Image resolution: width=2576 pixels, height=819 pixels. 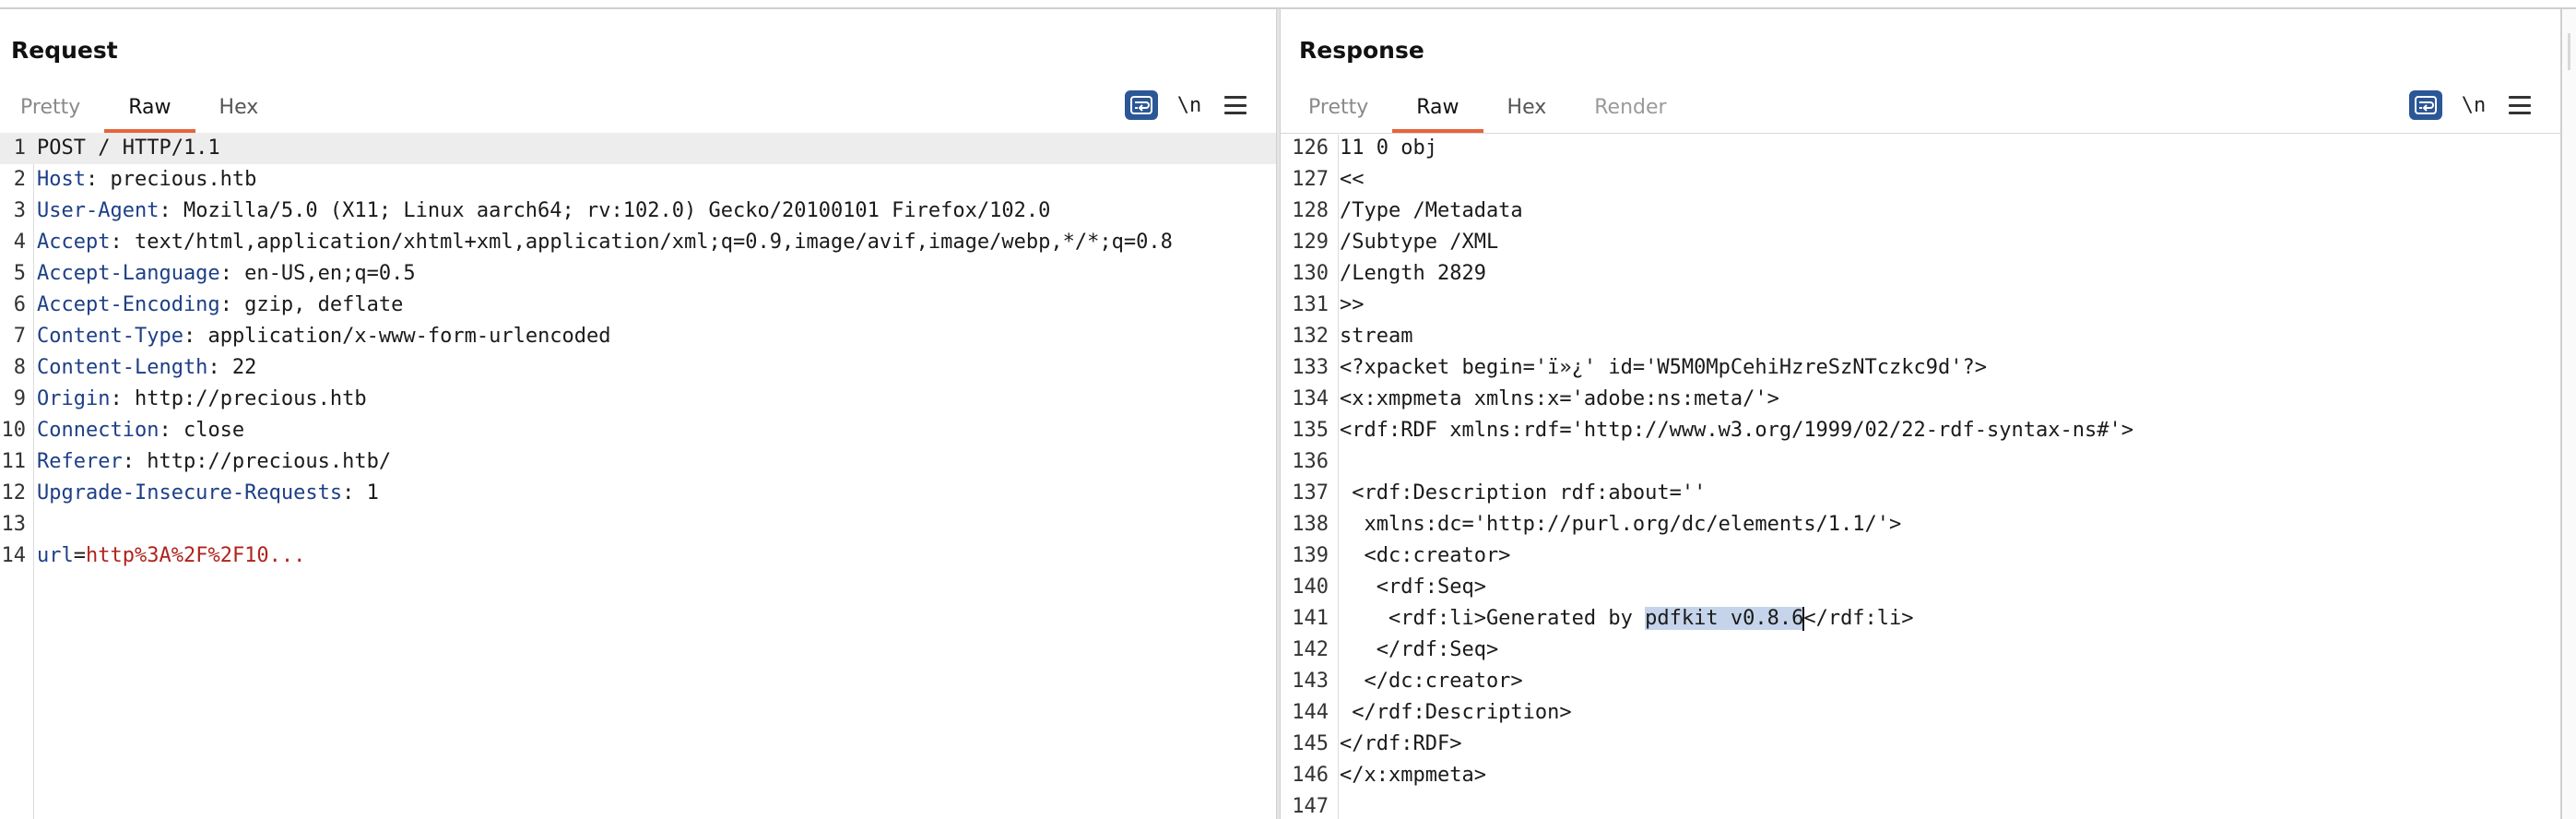 What do you see at coordinates (1310, 806) in the screenshot?
I see `line-number: 147` at bounding box center [1310, 806].